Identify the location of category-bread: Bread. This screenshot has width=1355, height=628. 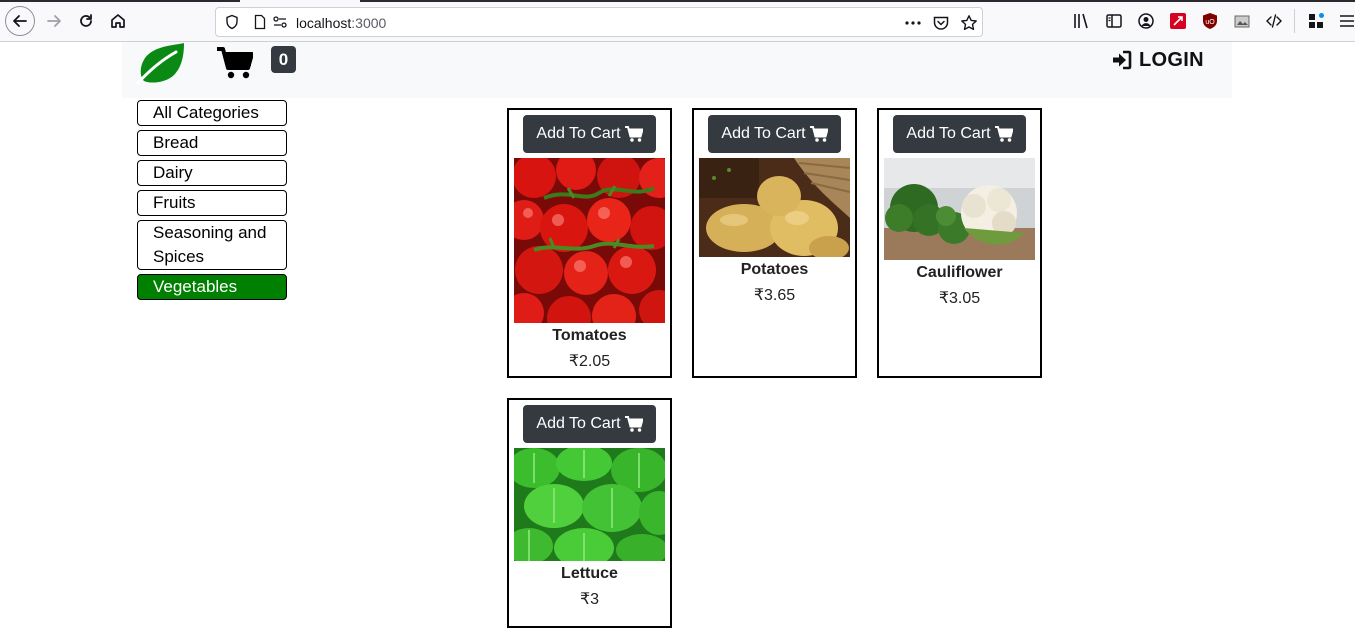
(212, 143).